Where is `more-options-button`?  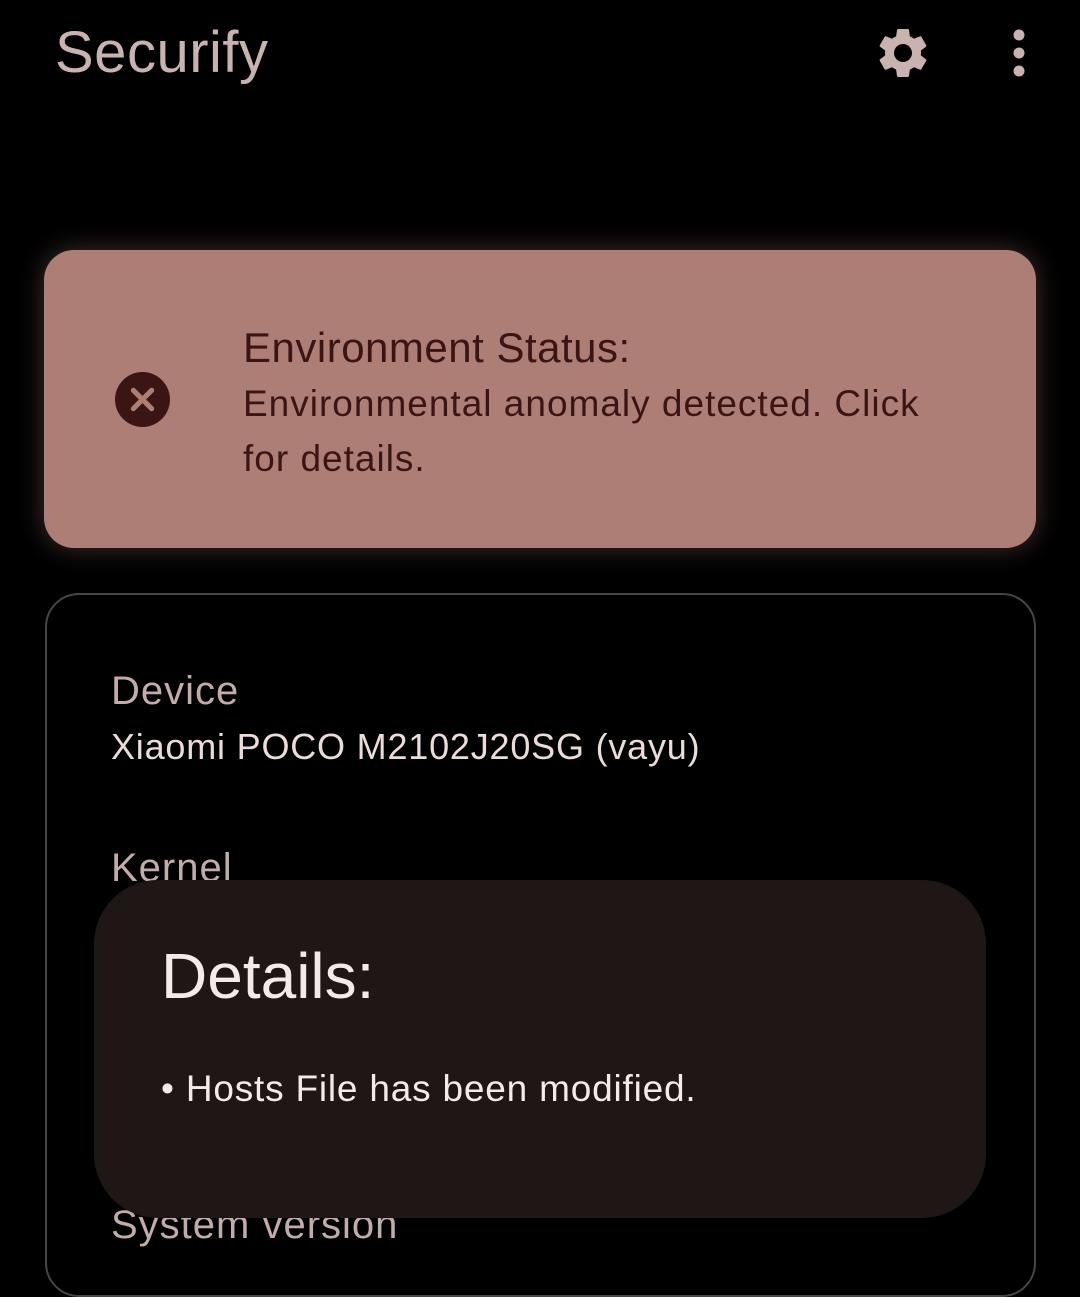
more-options-button is located at coordinates (1019, 53).